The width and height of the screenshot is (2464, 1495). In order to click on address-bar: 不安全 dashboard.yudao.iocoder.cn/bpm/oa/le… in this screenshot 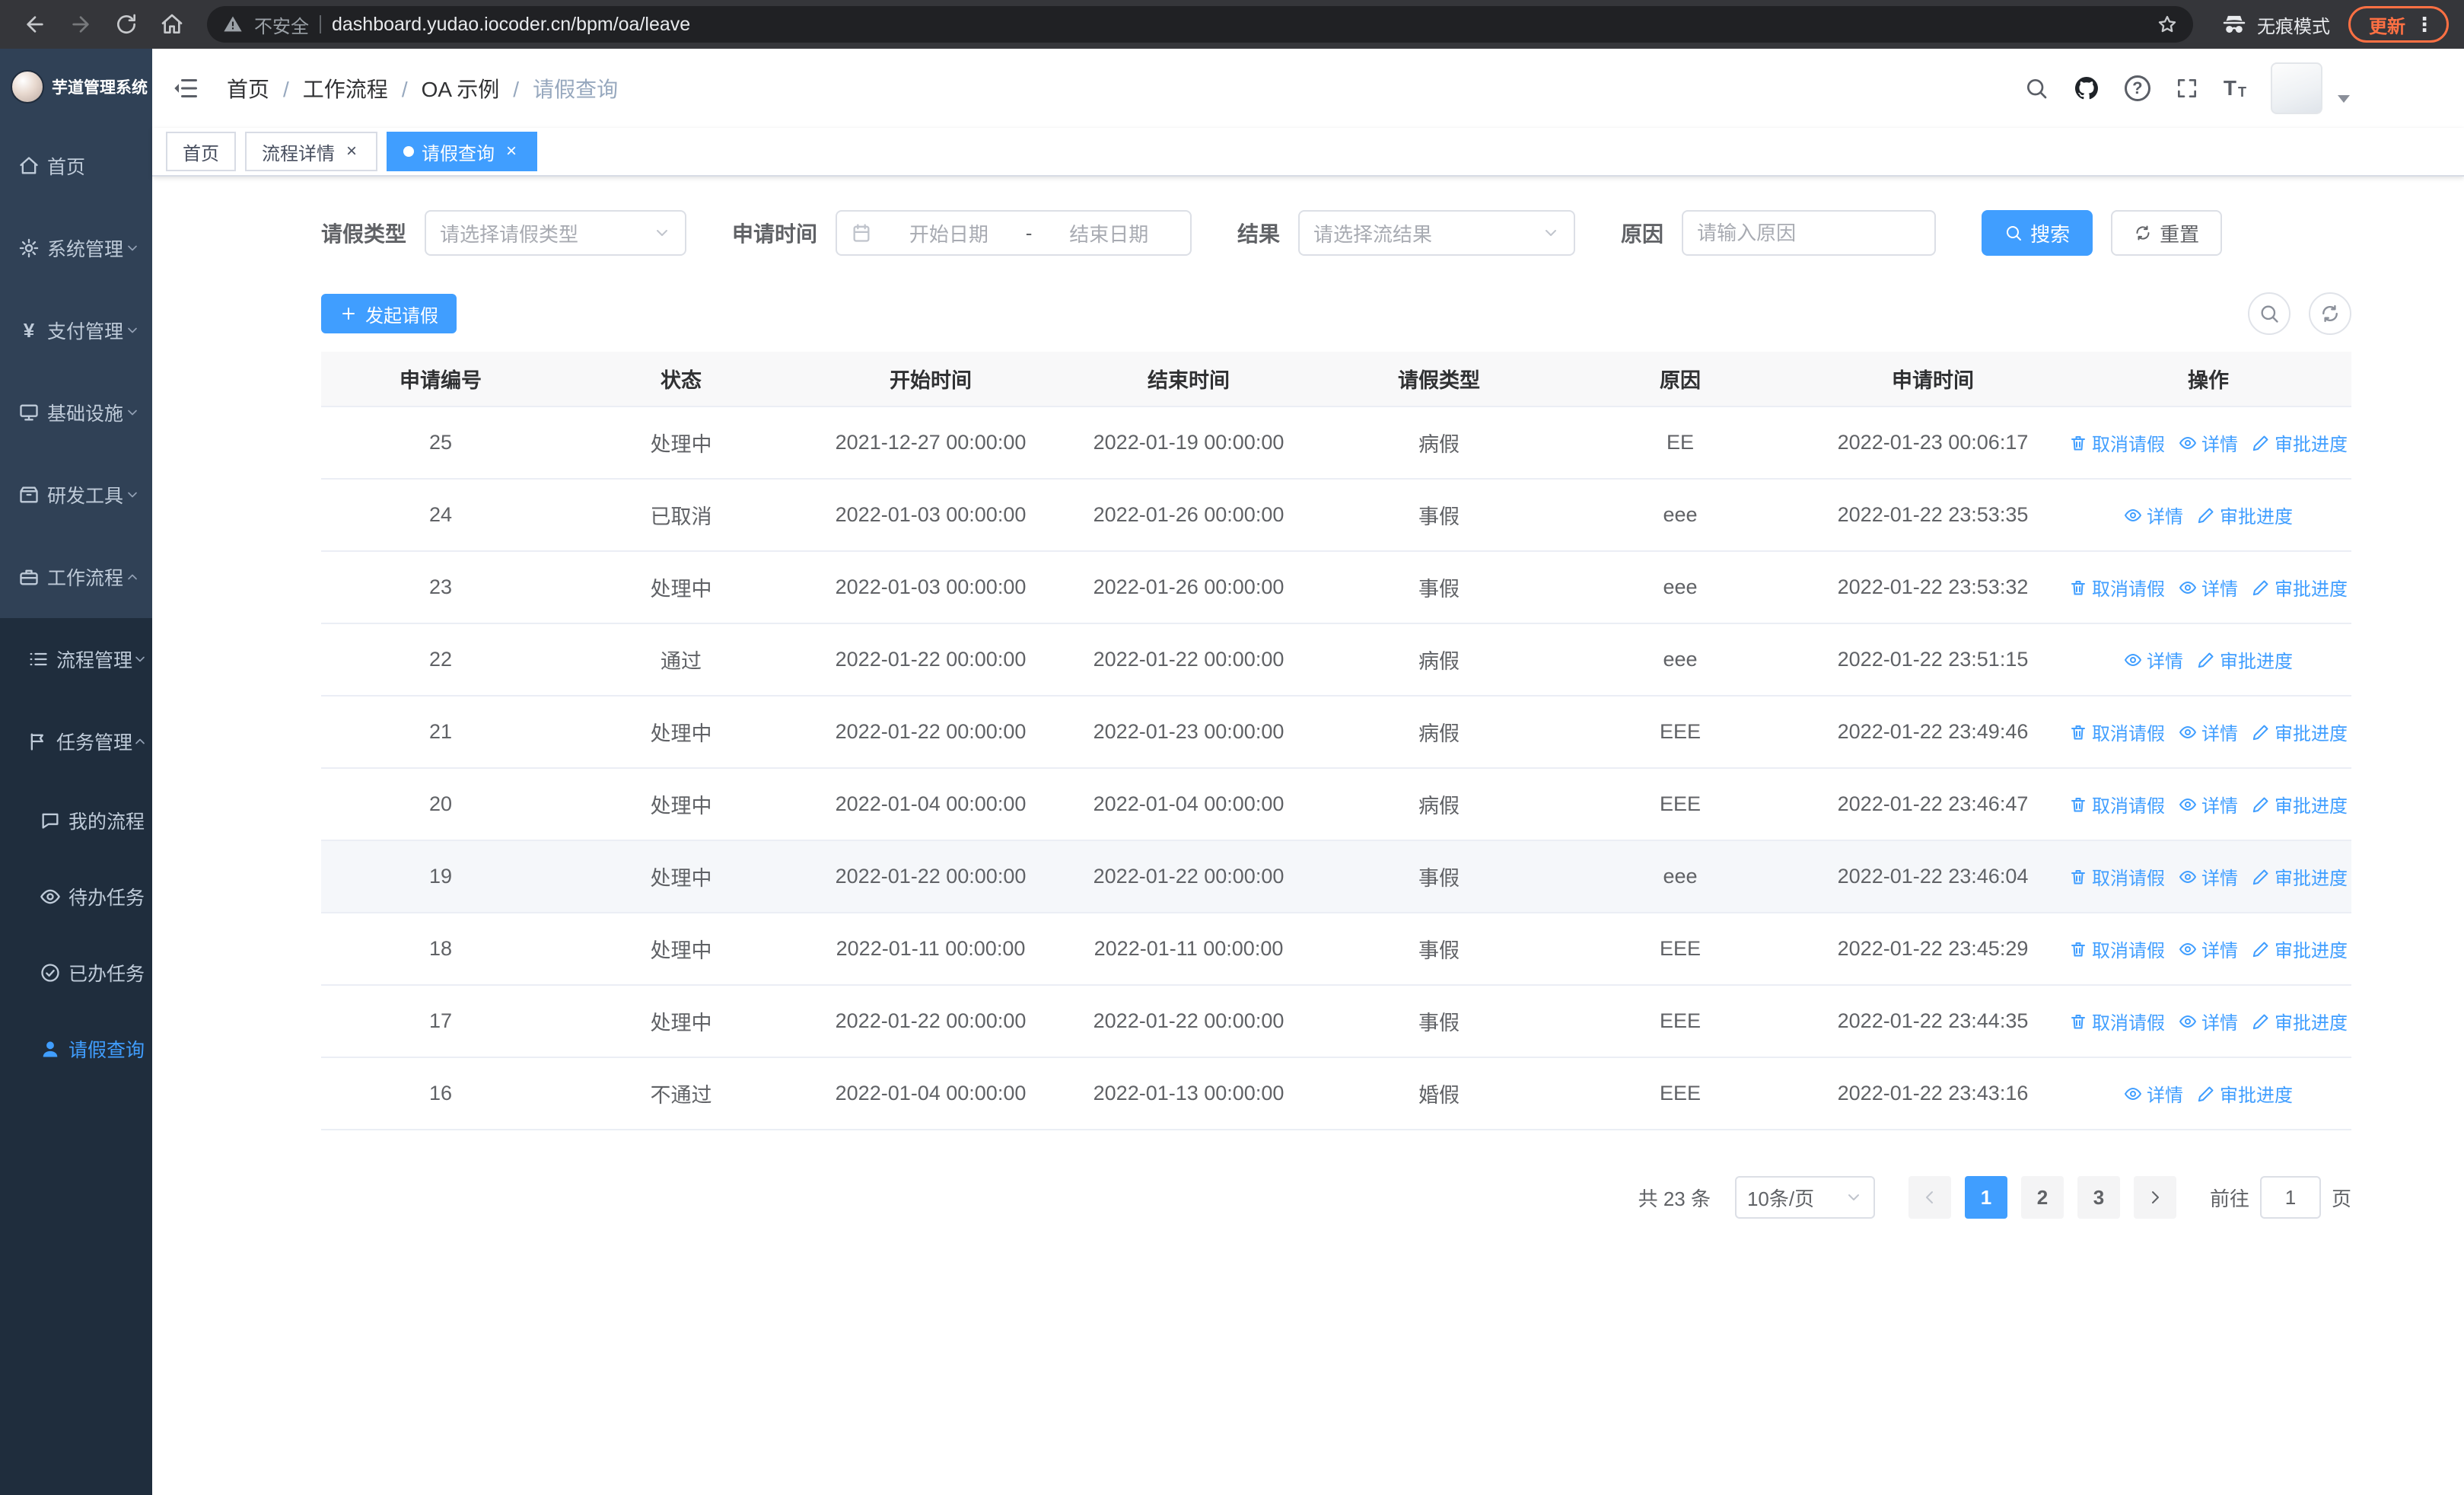, I will do `click(1200, 25)`.